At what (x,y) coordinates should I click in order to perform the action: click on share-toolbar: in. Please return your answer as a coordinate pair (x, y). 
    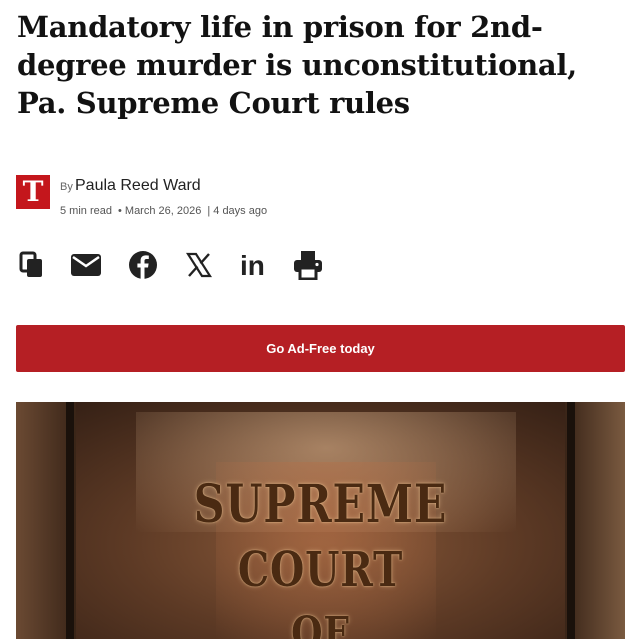
    Looking at the image, I should click on (176, 265).